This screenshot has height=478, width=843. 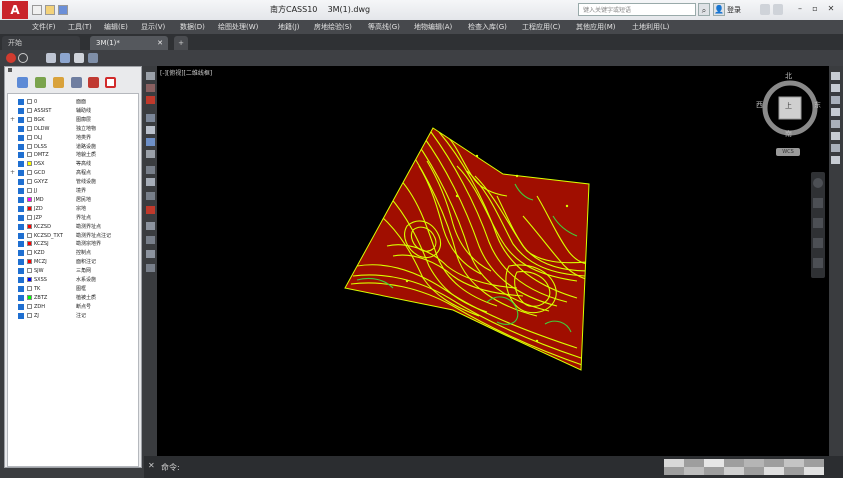 I want to click on quick-new-icon, so click(x=37, y=10).